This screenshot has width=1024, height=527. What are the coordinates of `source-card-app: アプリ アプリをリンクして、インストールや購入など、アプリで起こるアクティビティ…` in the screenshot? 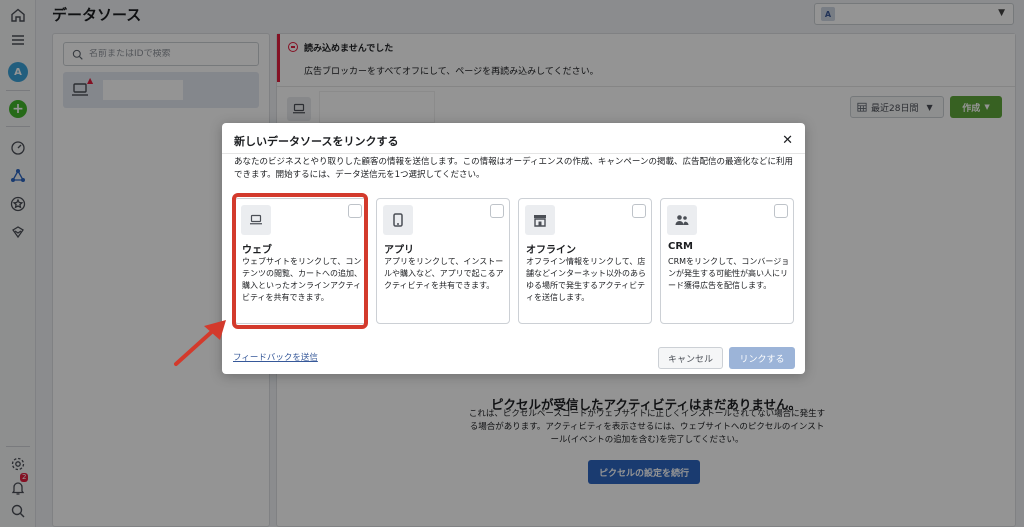 It's located at (443, 261).